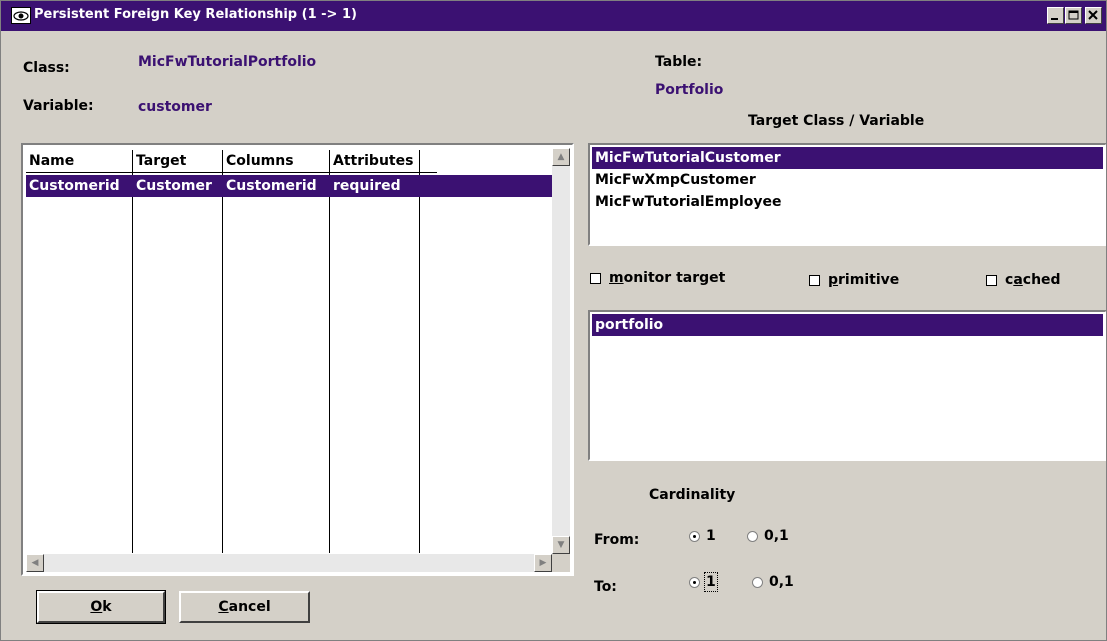 This screenshot has height=641, width=1107. What do you see at coordinates (1054, 19) in the screenshot?
I see `minimize-icon` at bounding box center [1054, 19].